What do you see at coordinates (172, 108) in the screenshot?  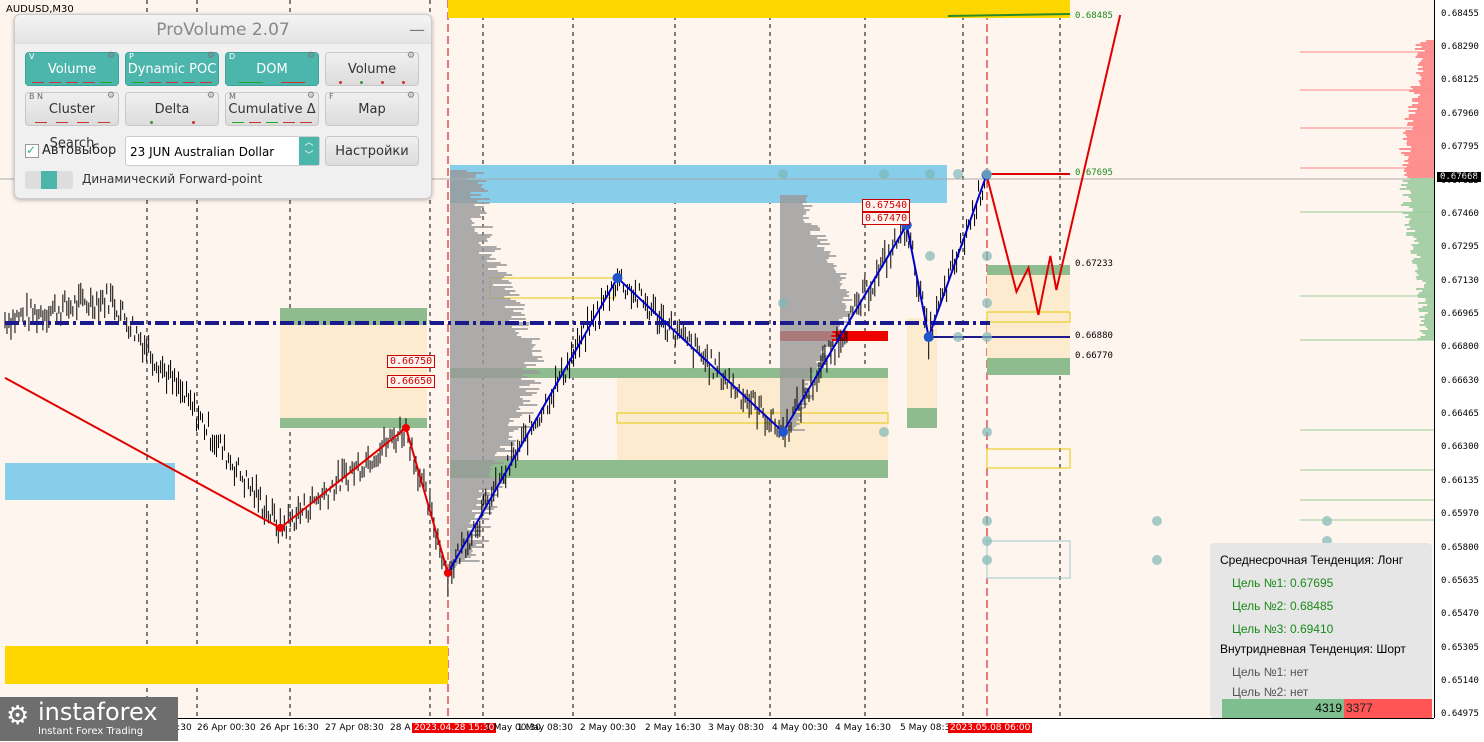 I see `delta-button: ⚙ Delta` at bounding box center [172, 108].